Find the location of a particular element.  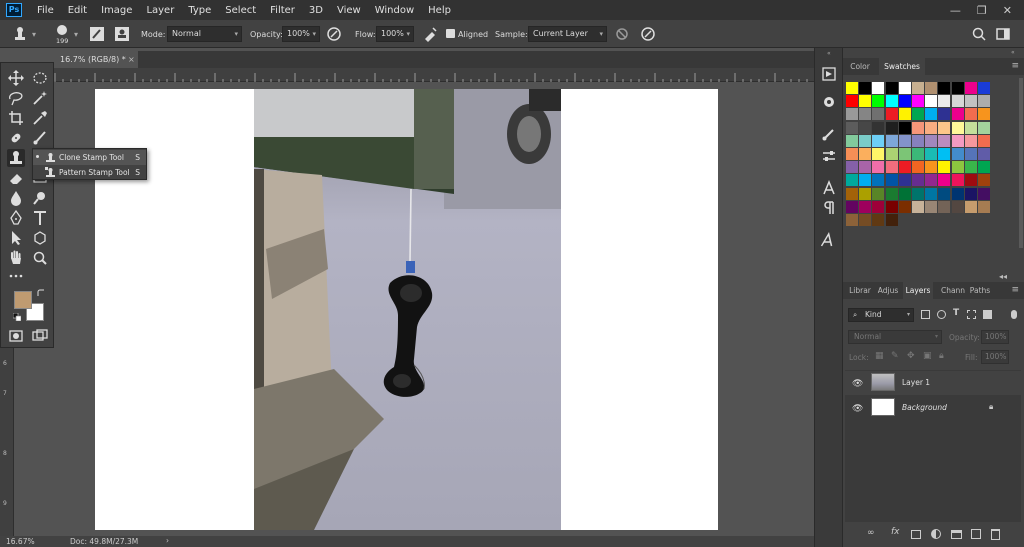

adjustments-panel-icon is located at coordinates (829, 156).